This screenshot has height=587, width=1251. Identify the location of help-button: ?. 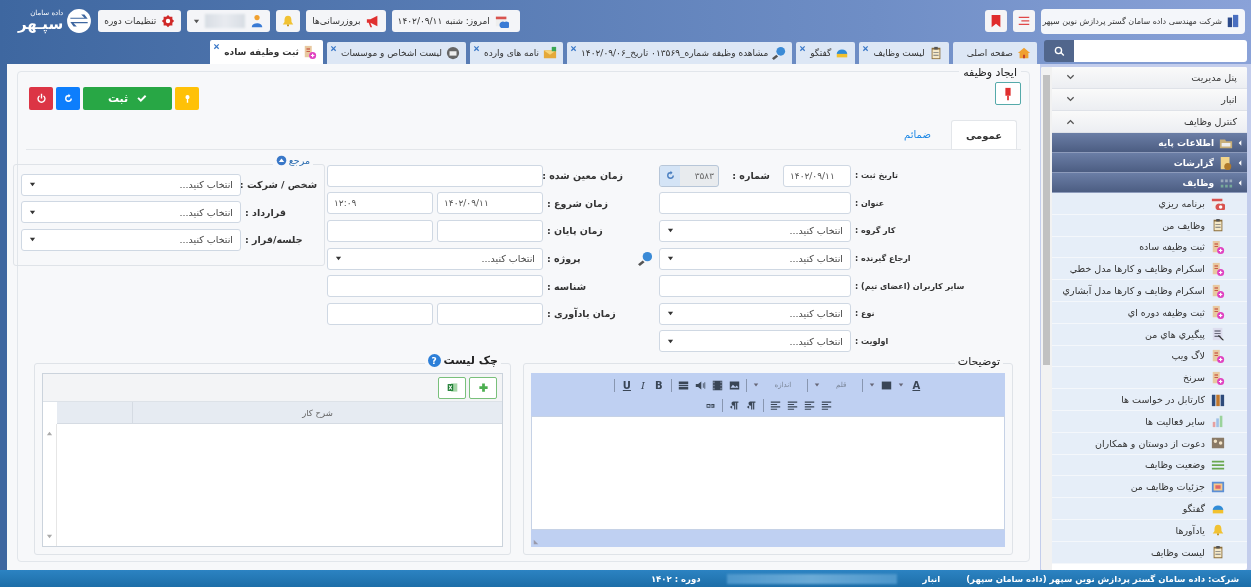
(434, 361).